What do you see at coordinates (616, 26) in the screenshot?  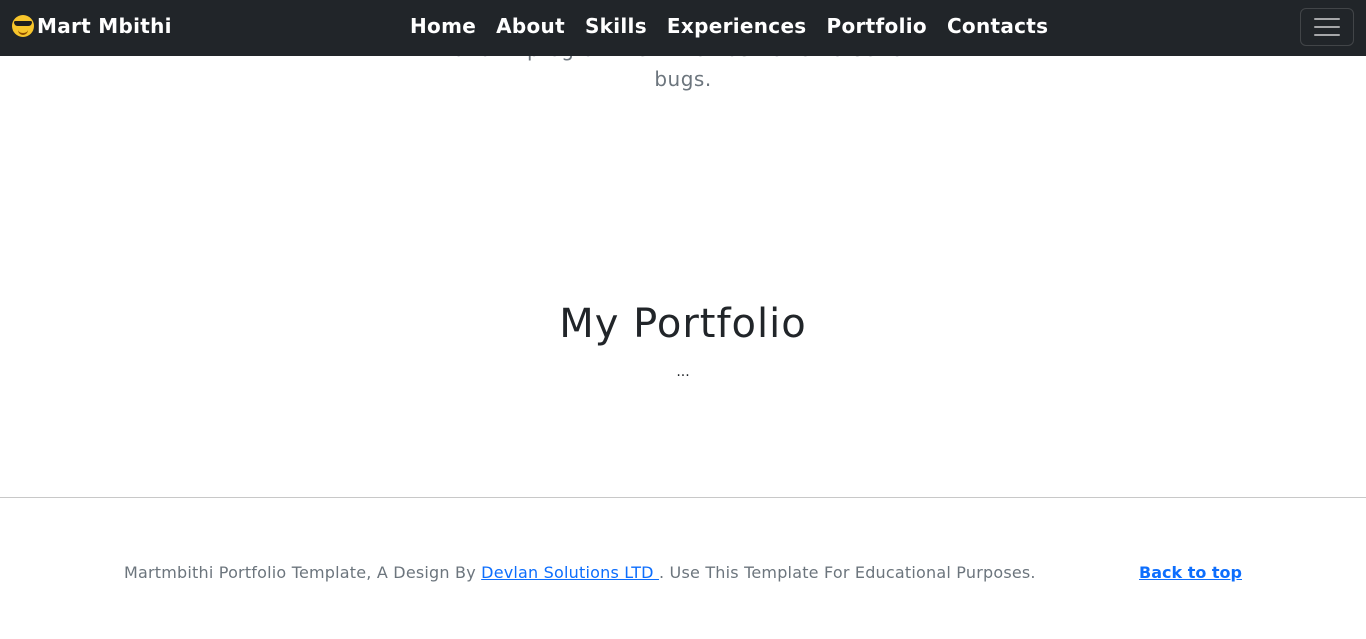 I see `nav-item-skills: Skills` at bounding box center [616, 26].